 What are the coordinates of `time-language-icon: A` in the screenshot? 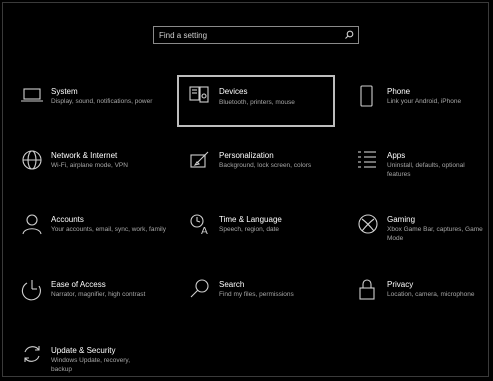 It's located at (199, 225).